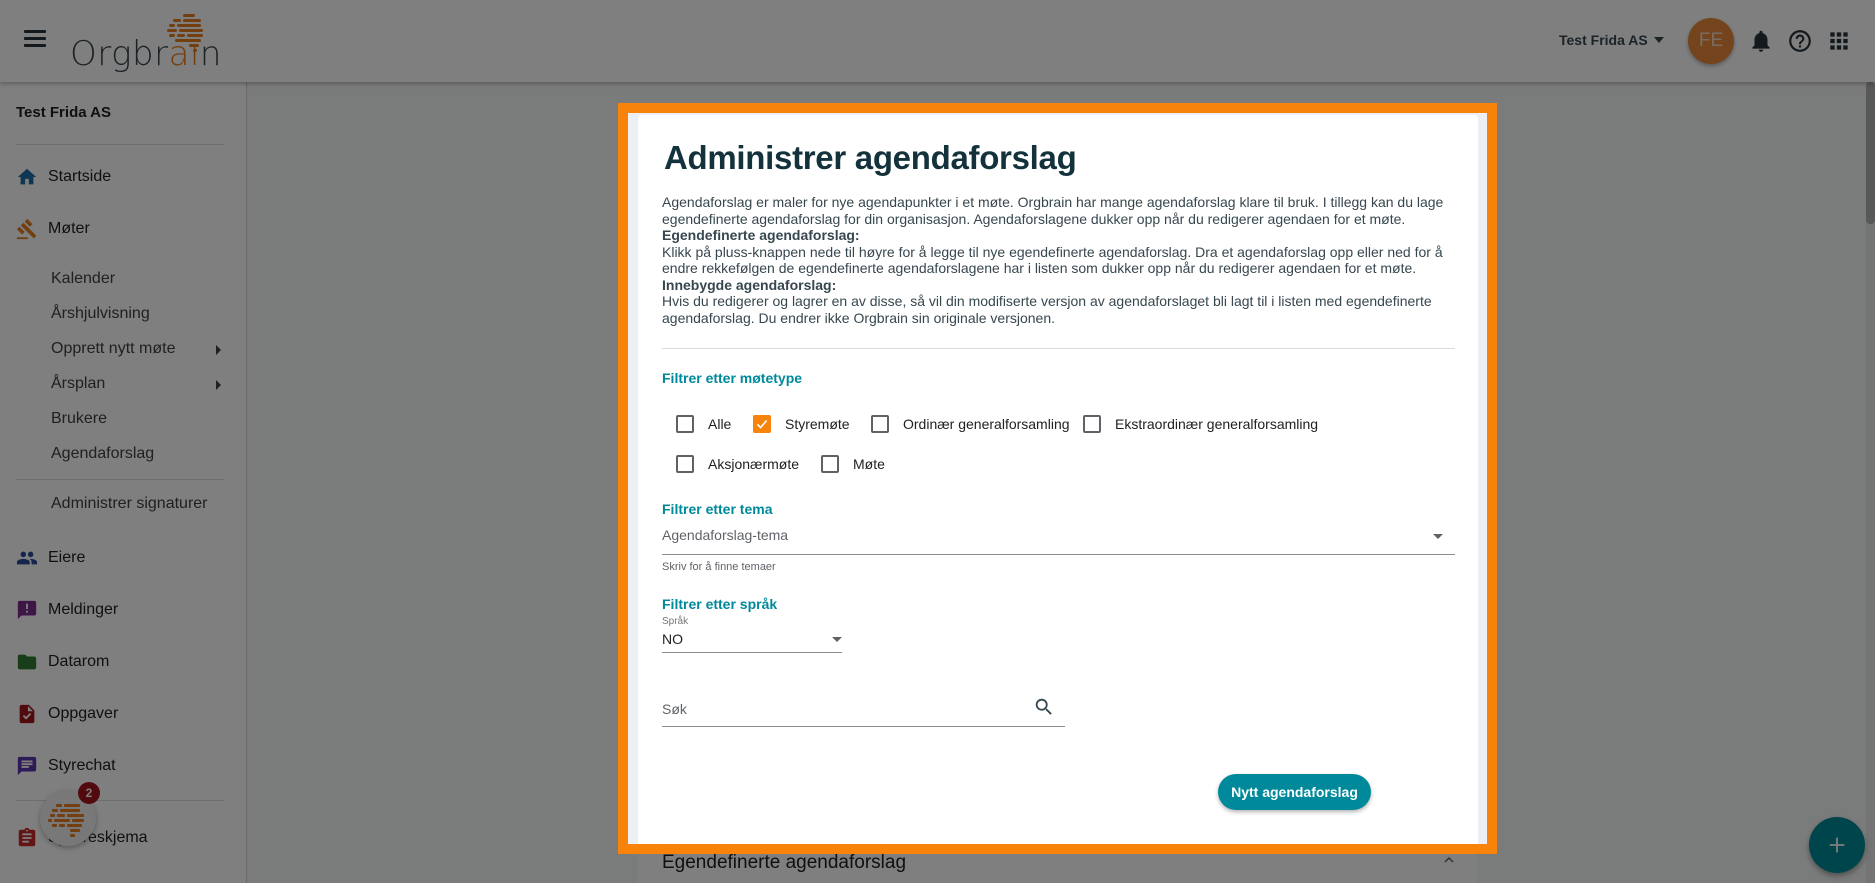  Describe the element at coordinates (870, 157) in the screenshot. I see `dialog-title: Administrer agendaforslag` at that location.